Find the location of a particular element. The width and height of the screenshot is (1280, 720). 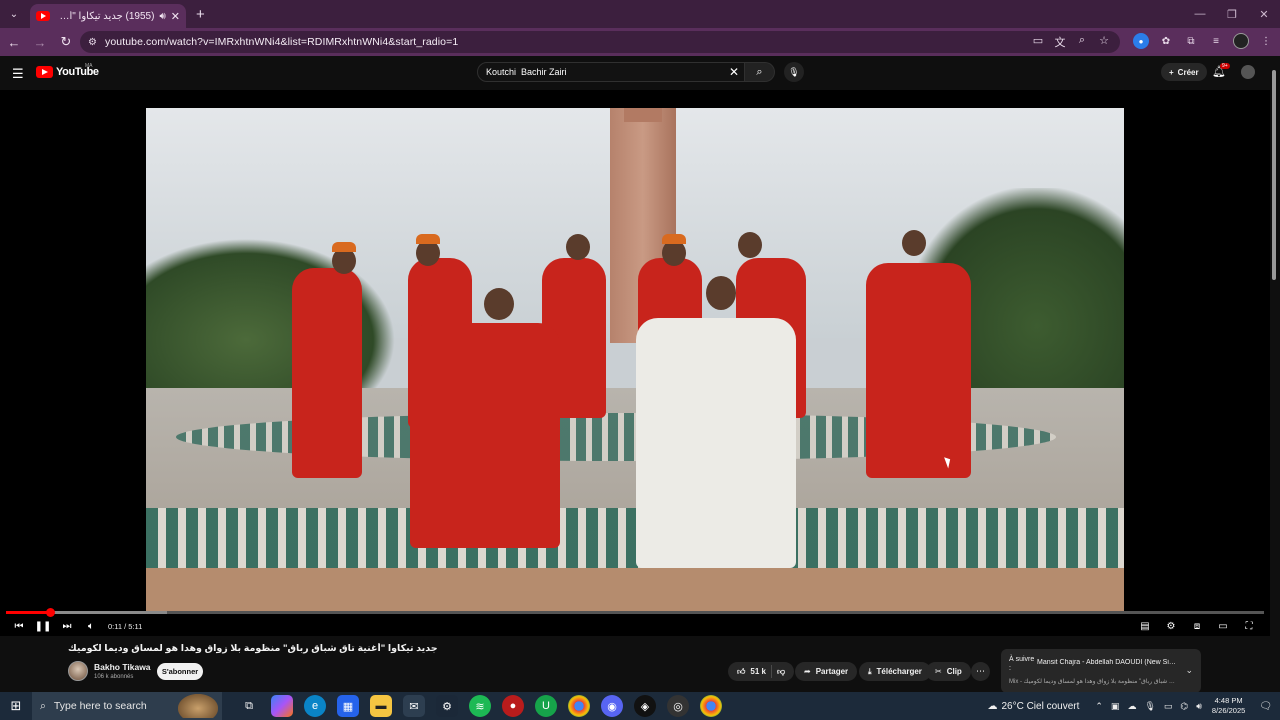

channel-name: Bakho Tikawa is located at coordinates (122, 667).